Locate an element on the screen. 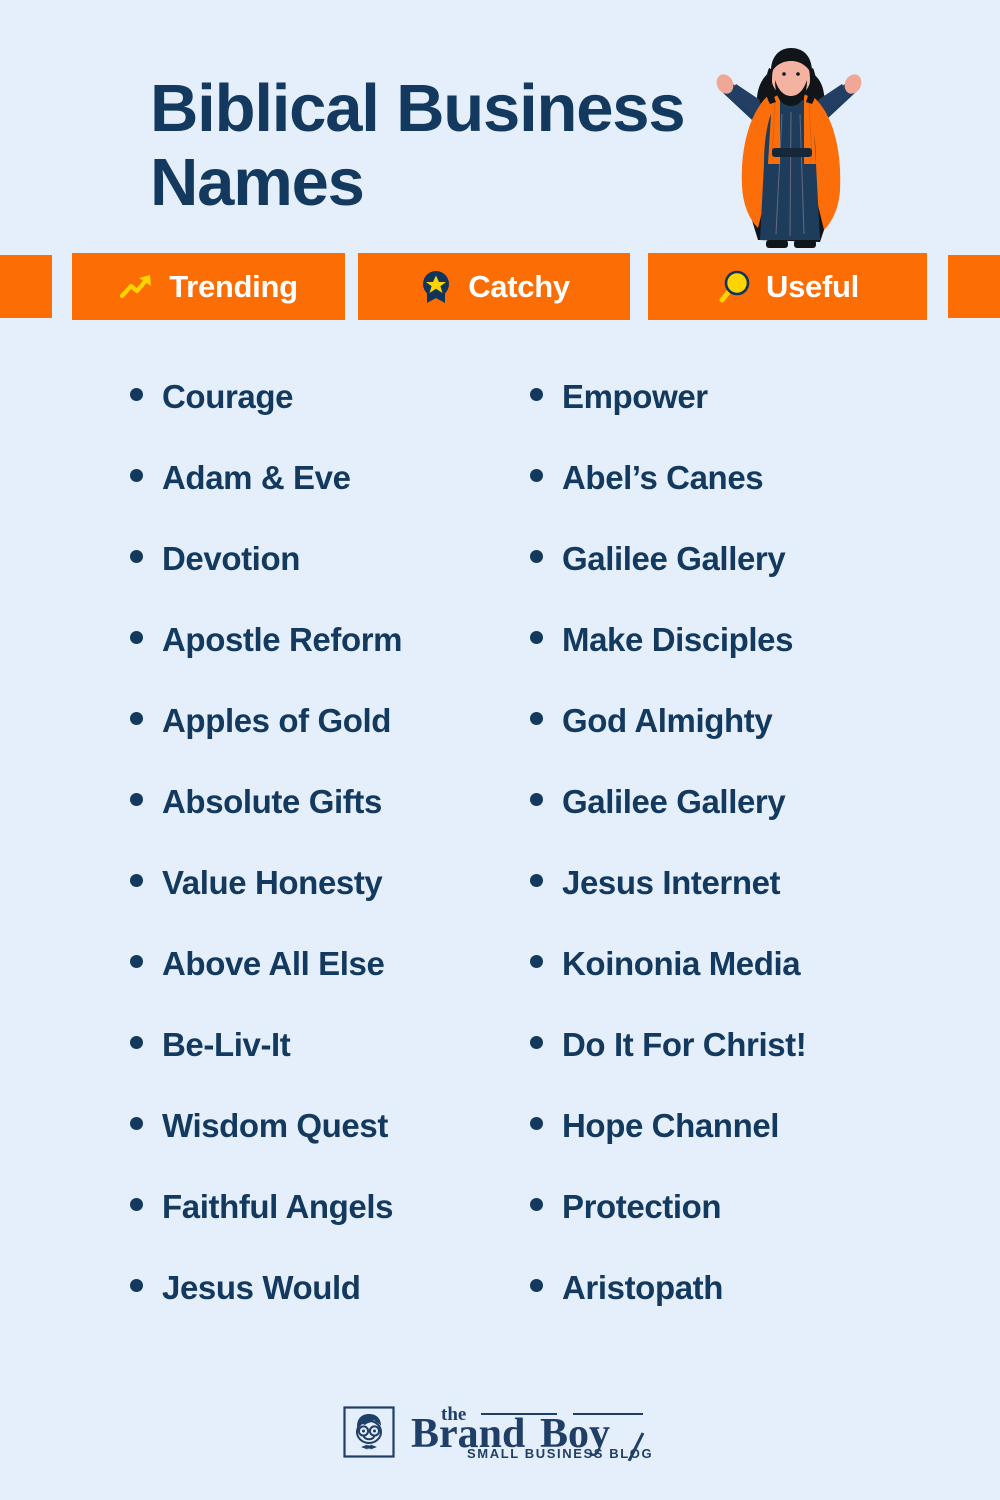 The width and height of the screenshot is (1000, 1500). list-item-label: Apples of Gold is located at coordinates (277, 720).